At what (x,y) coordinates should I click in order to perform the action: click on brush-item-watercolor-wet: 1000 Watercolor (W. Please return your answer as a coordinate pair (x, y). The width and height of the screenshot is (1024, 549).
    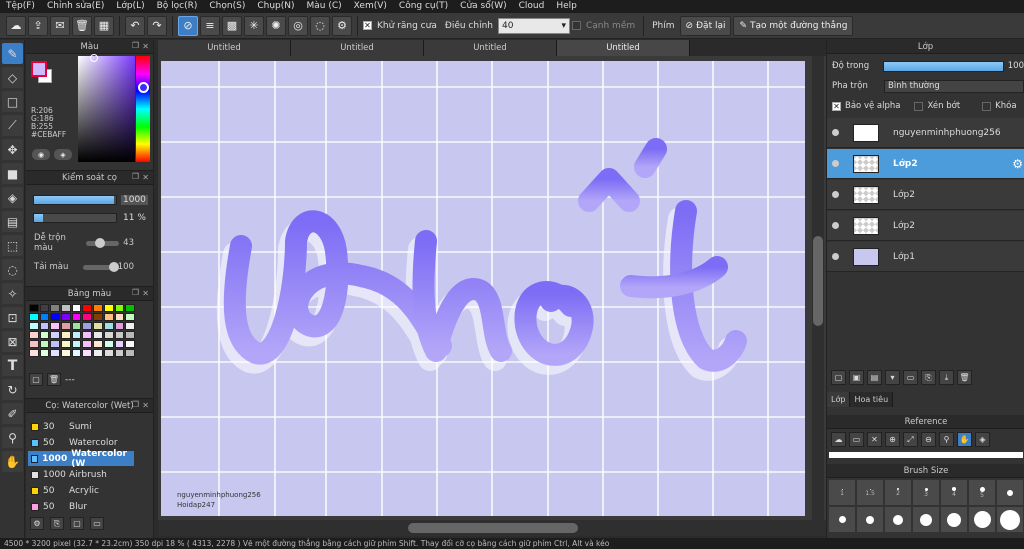
    Looking at the image, I should click on (81, 459).